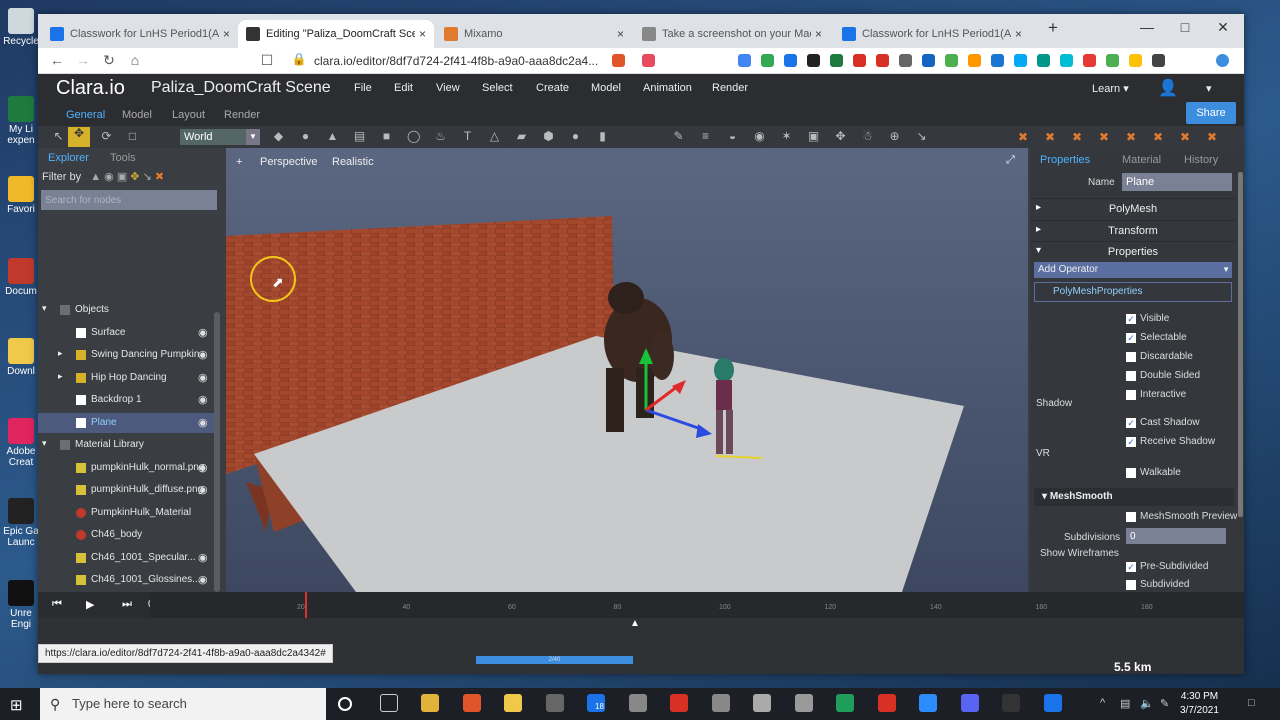 Image resolution: width=1280 pixels, height=720 pixels. I want to click on desktop-icon: Unre Engi, so click(21, 605).